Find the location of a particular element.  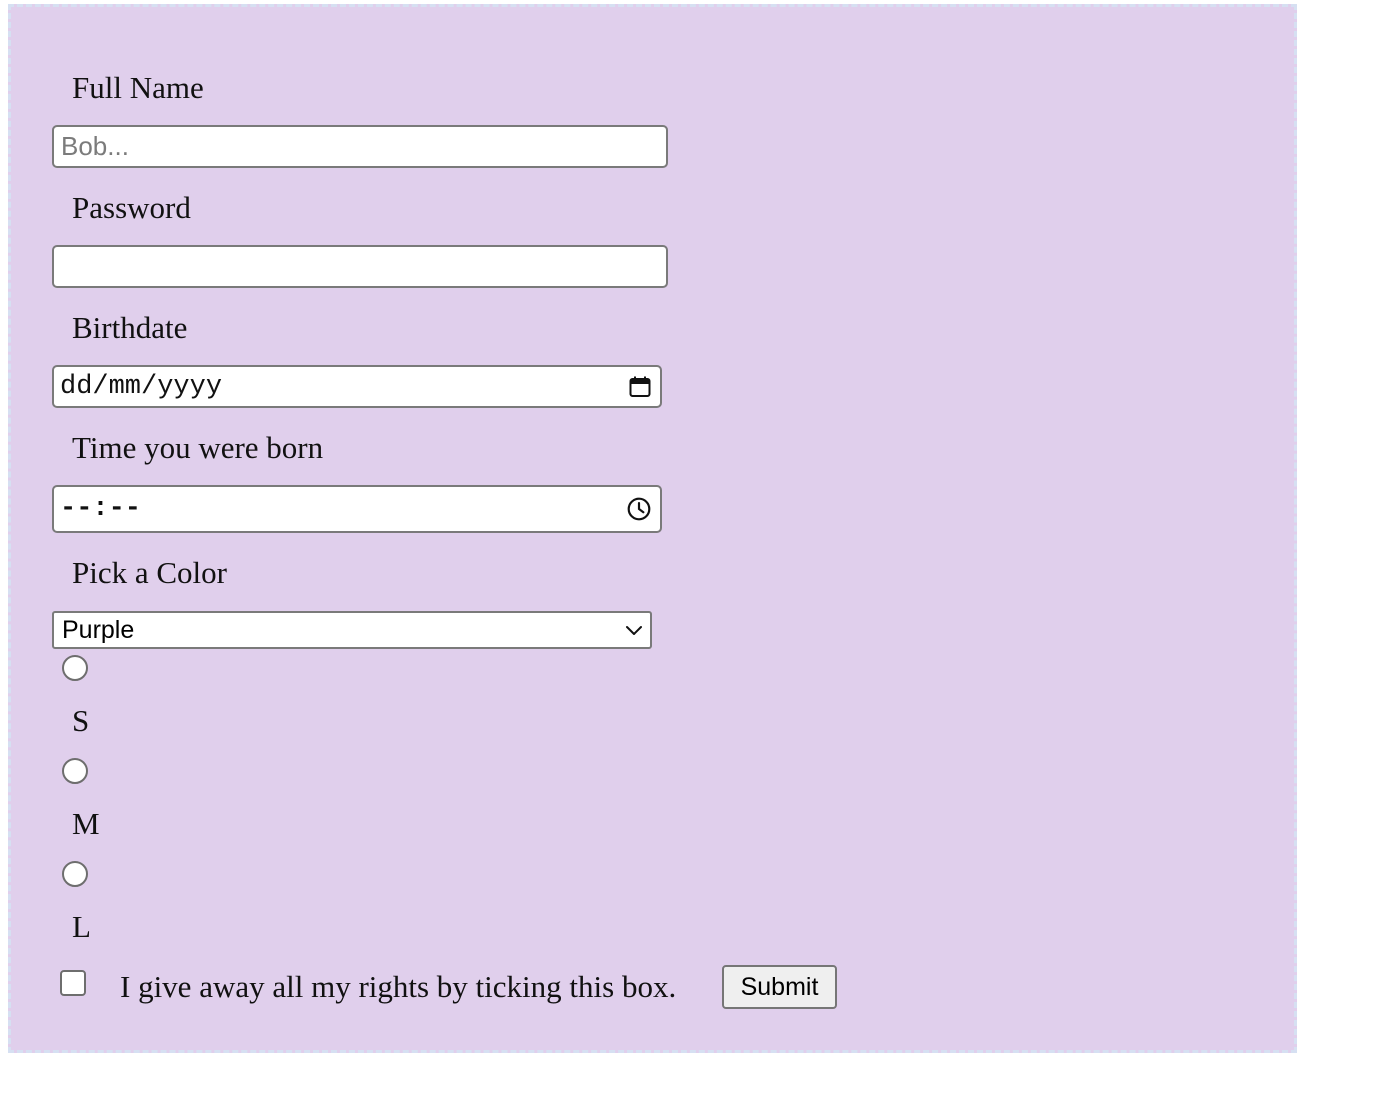

birth-time-value: --:-- is located at coordinates (101, 509).